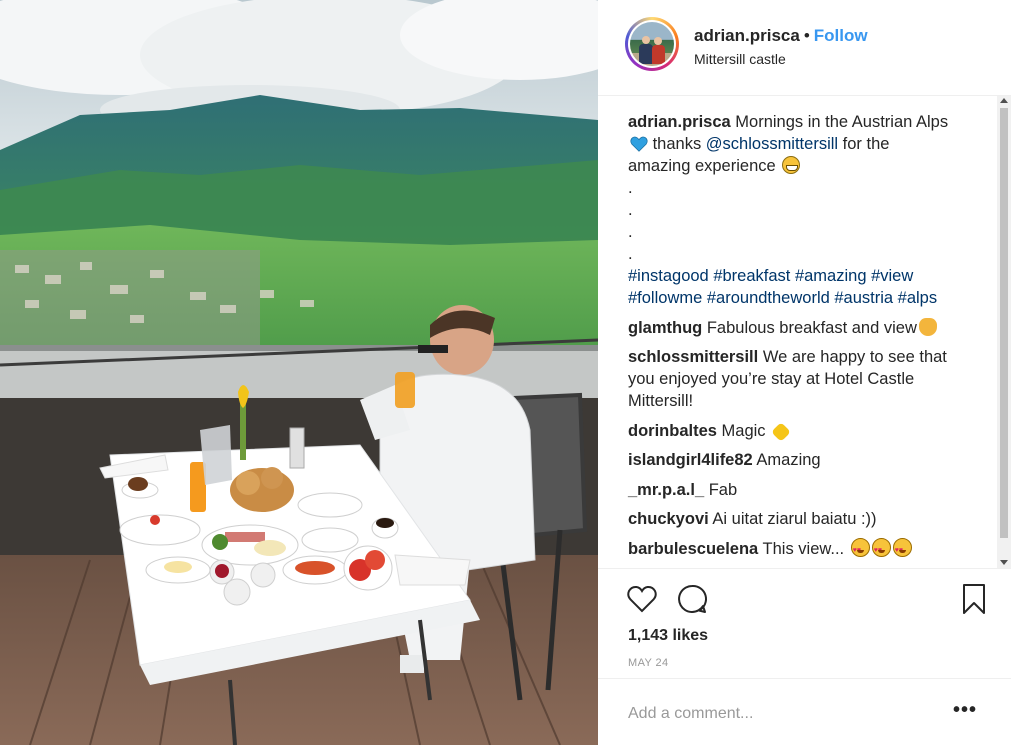 The image size is (1011, 746). I want to click on comment-username: chuckyovi, so click(668, 519).